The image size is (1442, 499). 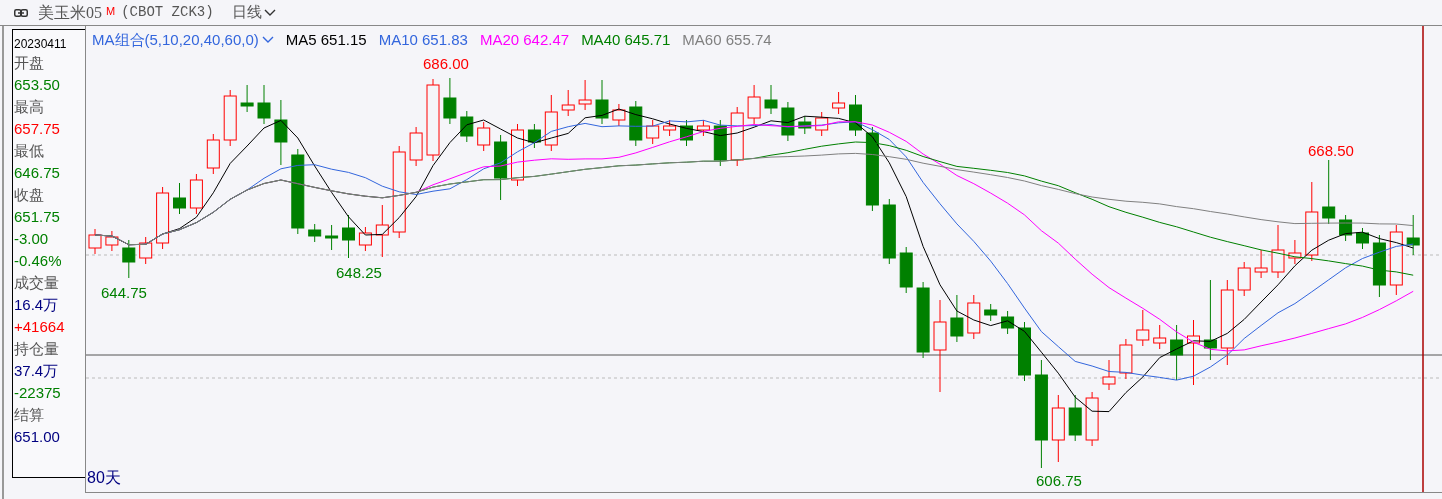 I want to click on field-value: 651.75, so click(x=37, y=217).